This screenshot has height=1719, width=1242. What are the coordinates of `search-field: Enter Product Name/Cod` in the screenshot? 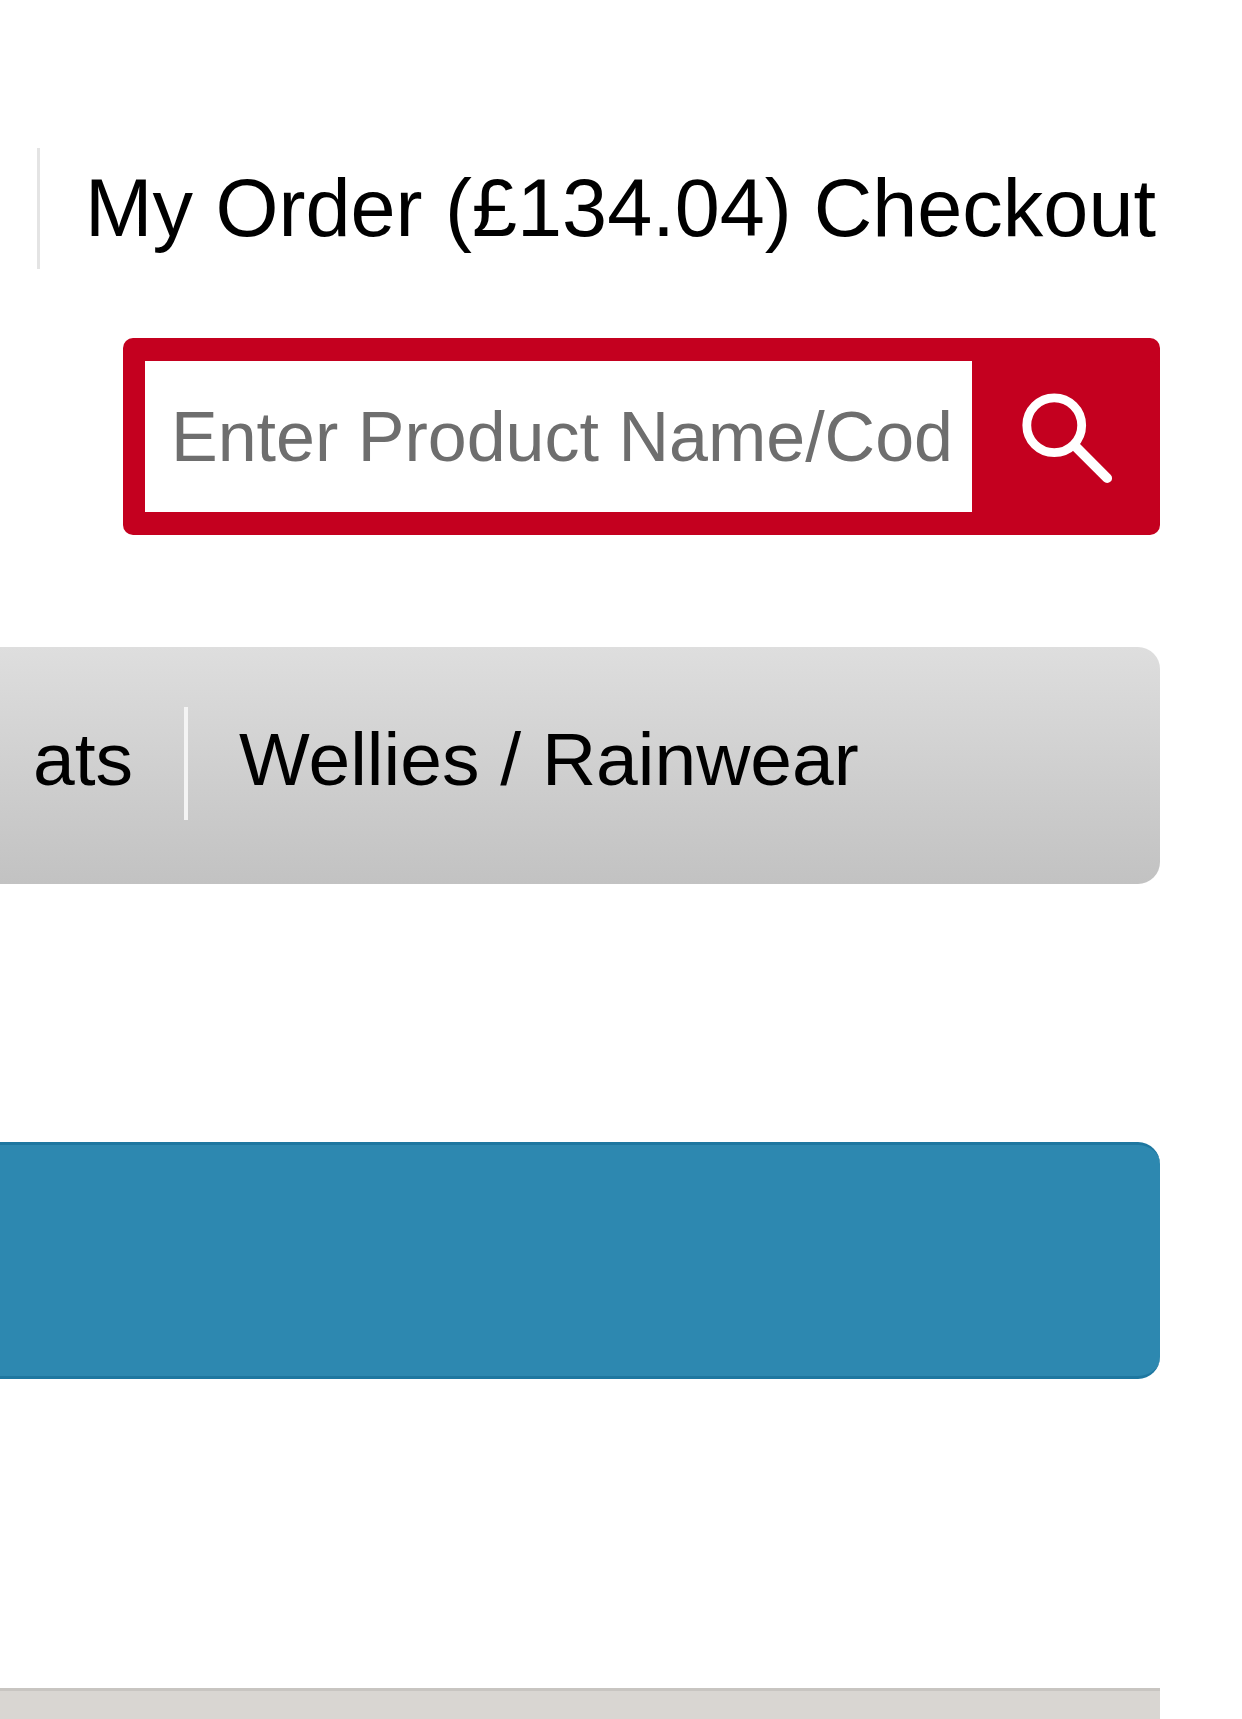 It's located at (558, 436).